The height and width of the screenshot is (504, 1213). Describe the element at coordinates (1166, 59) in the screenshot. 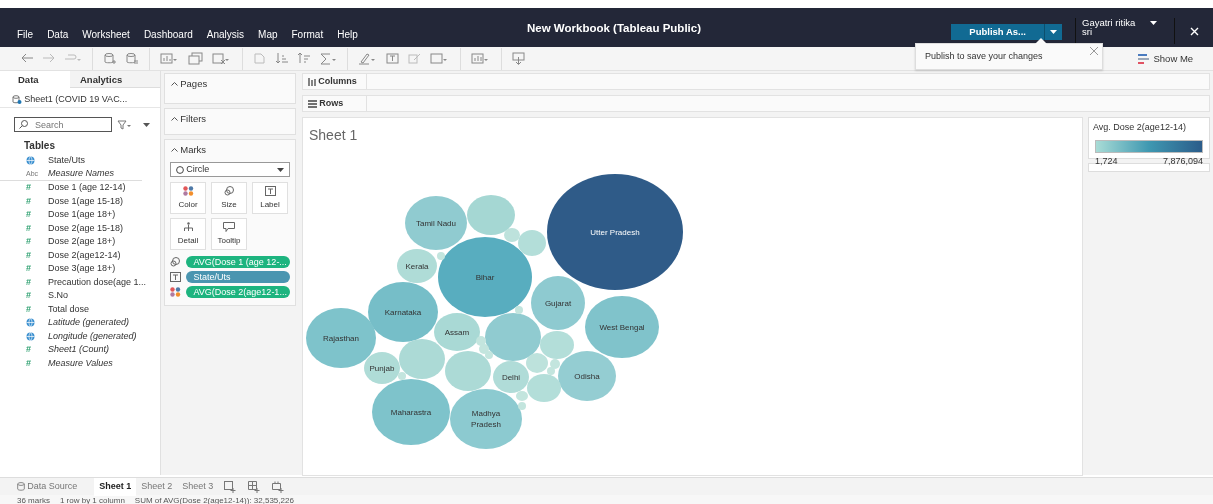

I see `show-me-button: Show Me` at that location.